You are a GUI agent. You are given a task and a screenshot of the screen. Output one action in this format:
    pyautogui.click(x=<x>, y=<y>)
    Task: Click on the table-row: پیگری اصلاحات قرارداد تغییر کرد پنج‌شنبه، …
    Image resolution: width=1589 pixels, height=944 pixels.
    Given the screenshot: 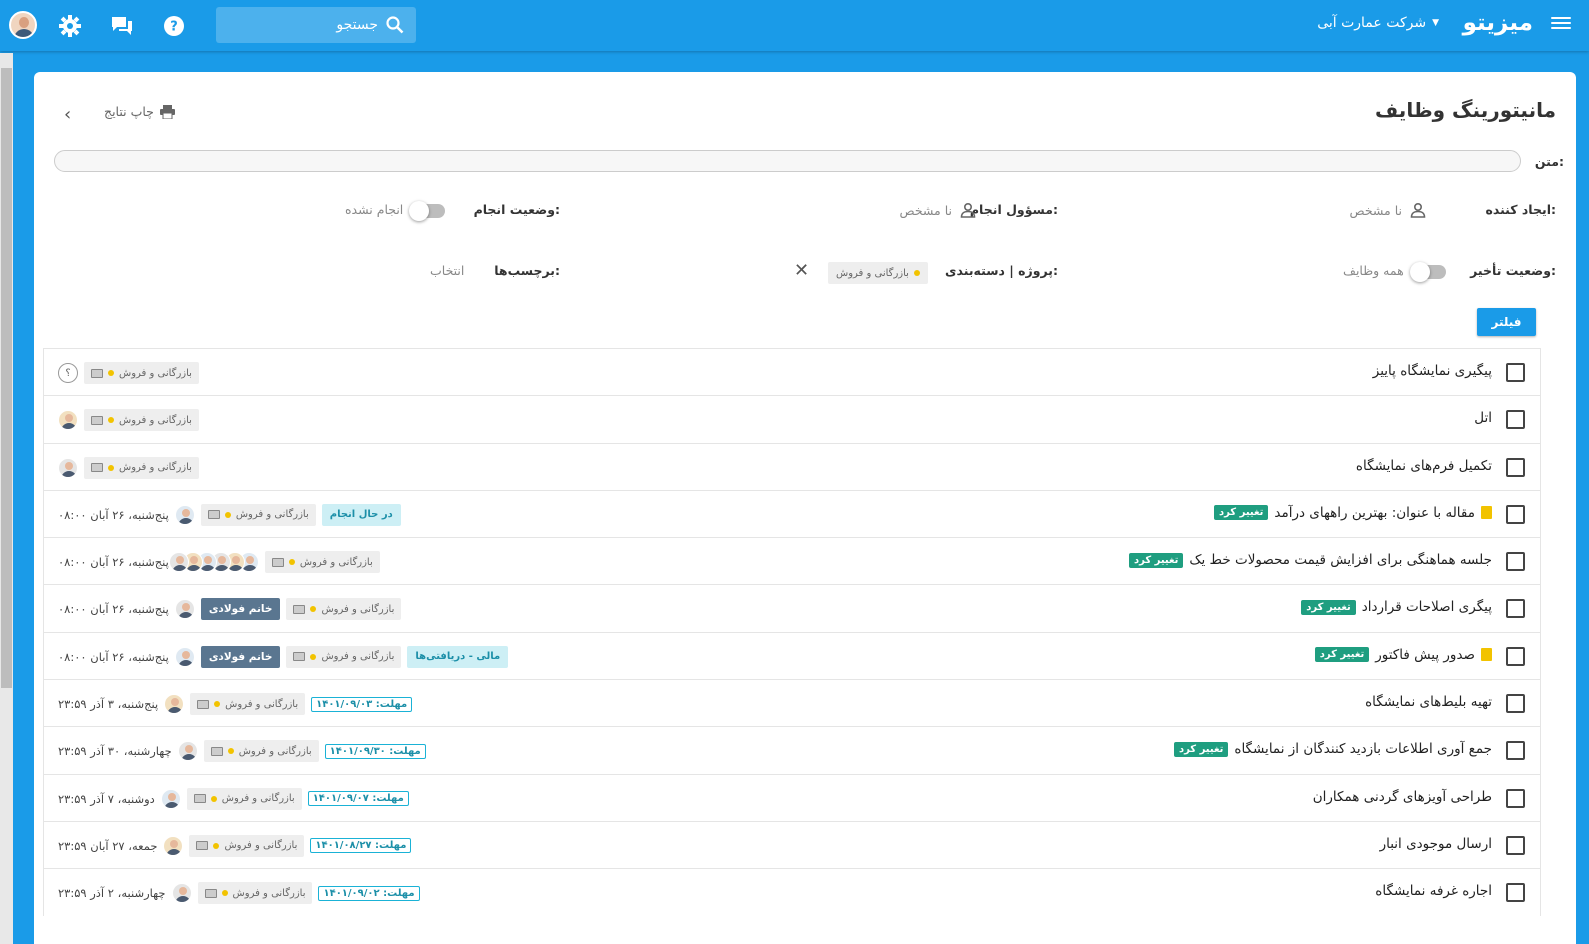 What is the action you would take?
    pyautogui.click(x=792, y=608)
    